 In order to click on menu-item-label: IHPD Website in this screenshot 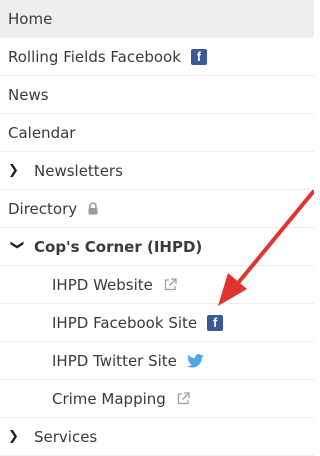, I will do `click(102, 284)`.